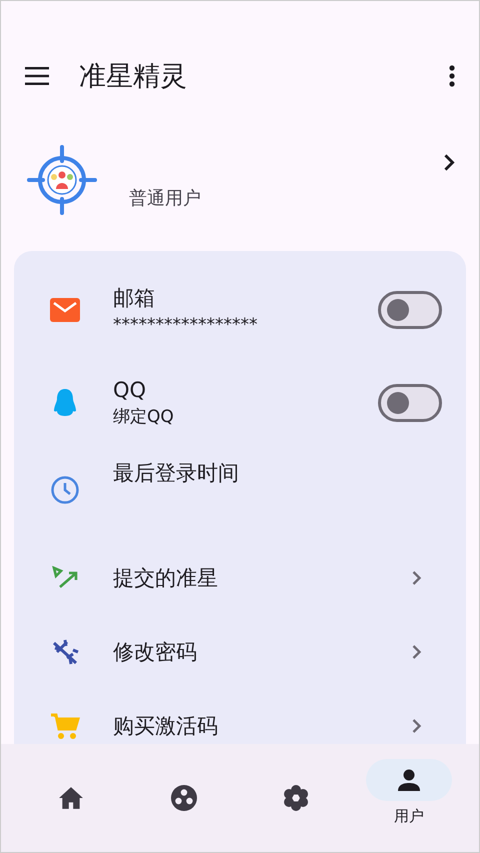 The height and width of the screenshot is (853, 480). Describe the element at coordinates (134, 298) in the screenshot. I see `setting-title: 邮箱` at that location.